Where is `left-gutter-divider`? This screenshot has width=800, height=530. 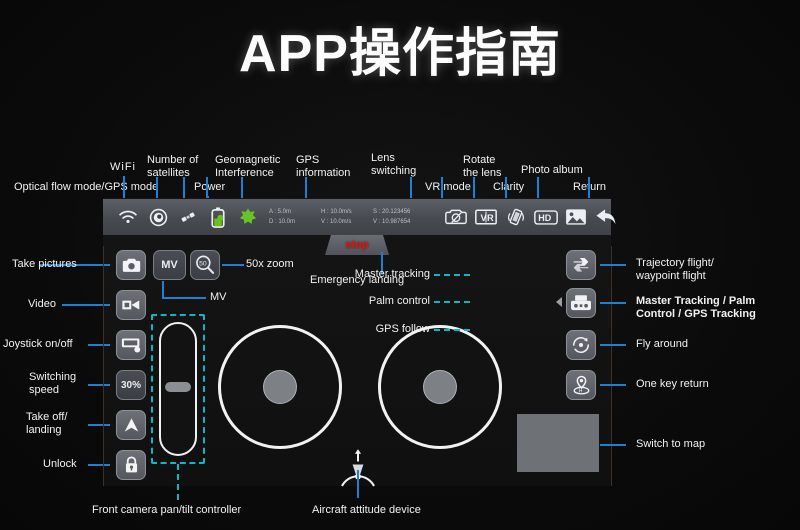
left-gutter-divider is located at coordinates (103, 366).